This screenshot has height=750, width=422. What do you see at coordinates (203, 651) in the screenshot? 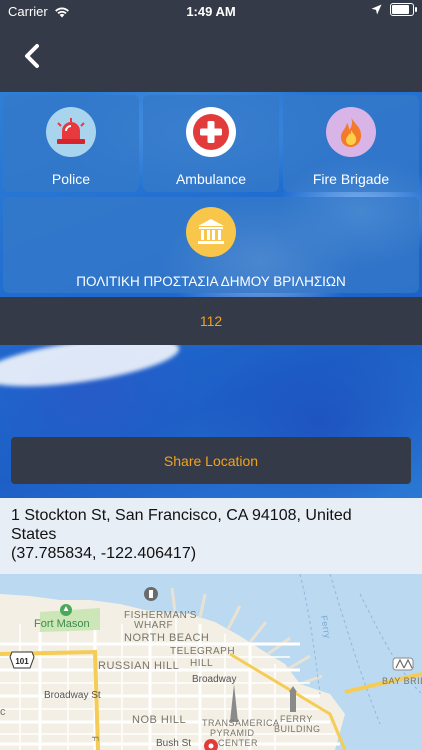
I see `map-label-telegraph: TELEGRAPH` at bounding box center [203, 651].